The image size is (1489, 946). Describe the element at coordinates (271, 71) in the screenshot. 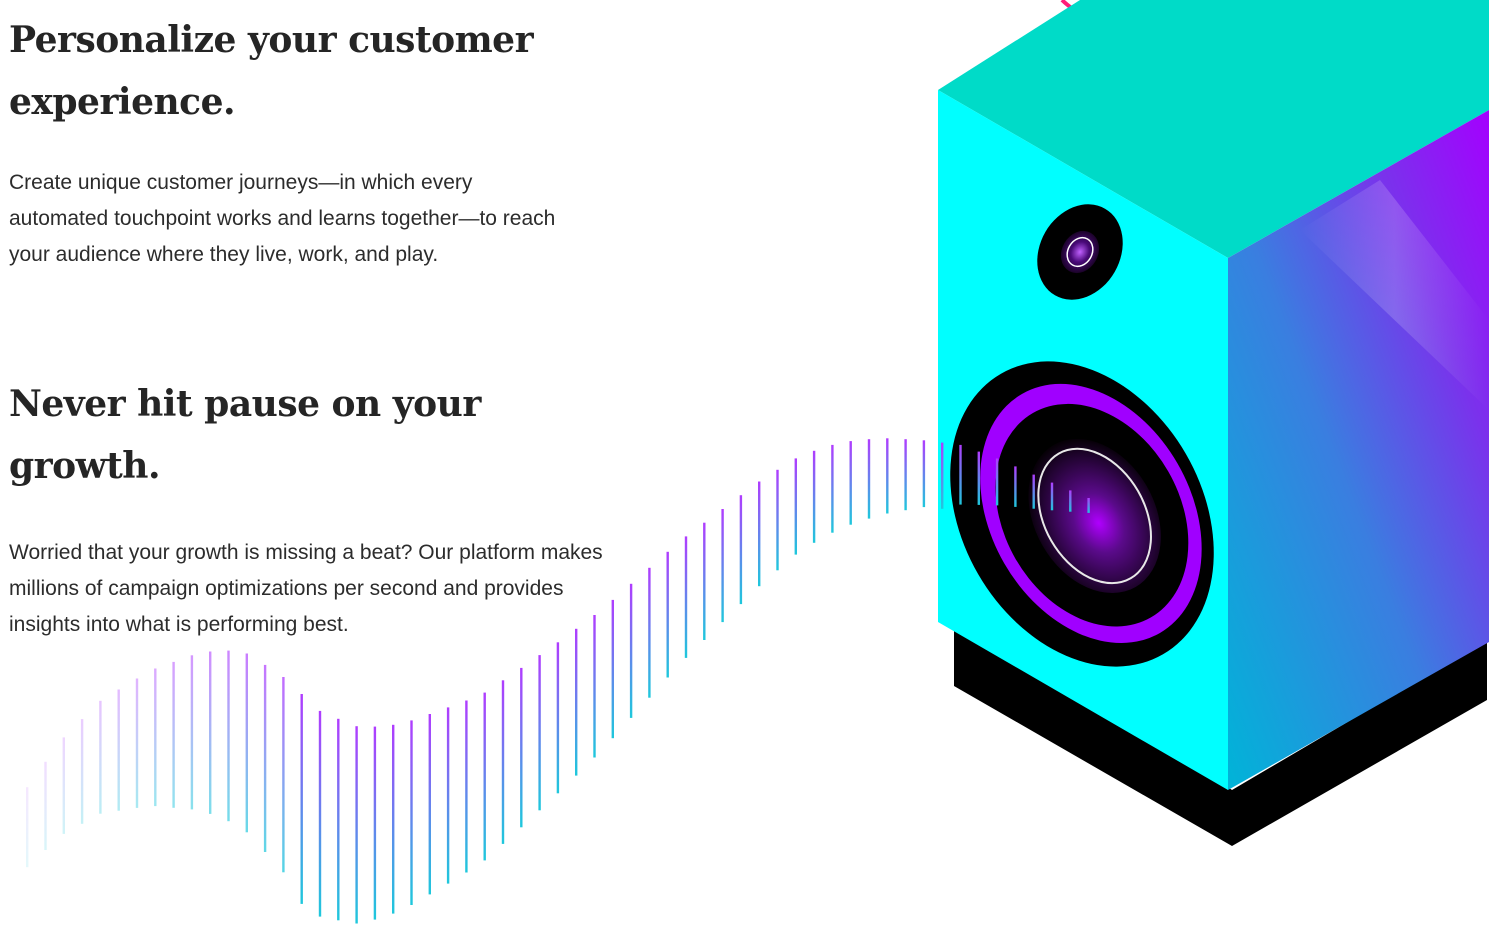

I see `personalize-heading: Personalize your customer experience.` at that location.